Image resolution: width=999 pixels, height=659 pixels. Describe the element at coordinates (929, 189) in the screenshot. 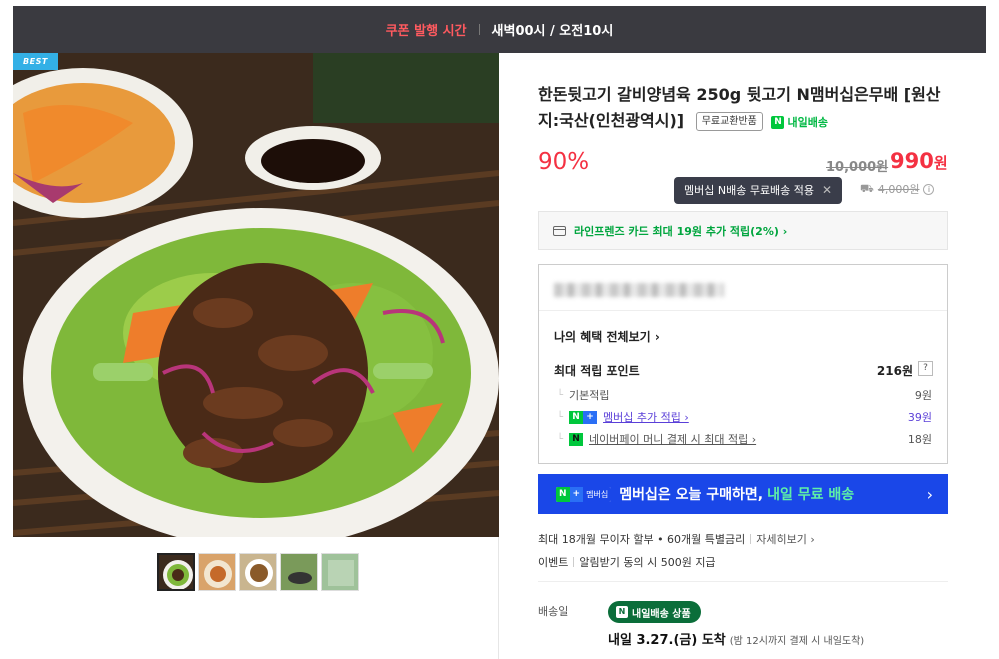

I see `info-icon: i` at that location.